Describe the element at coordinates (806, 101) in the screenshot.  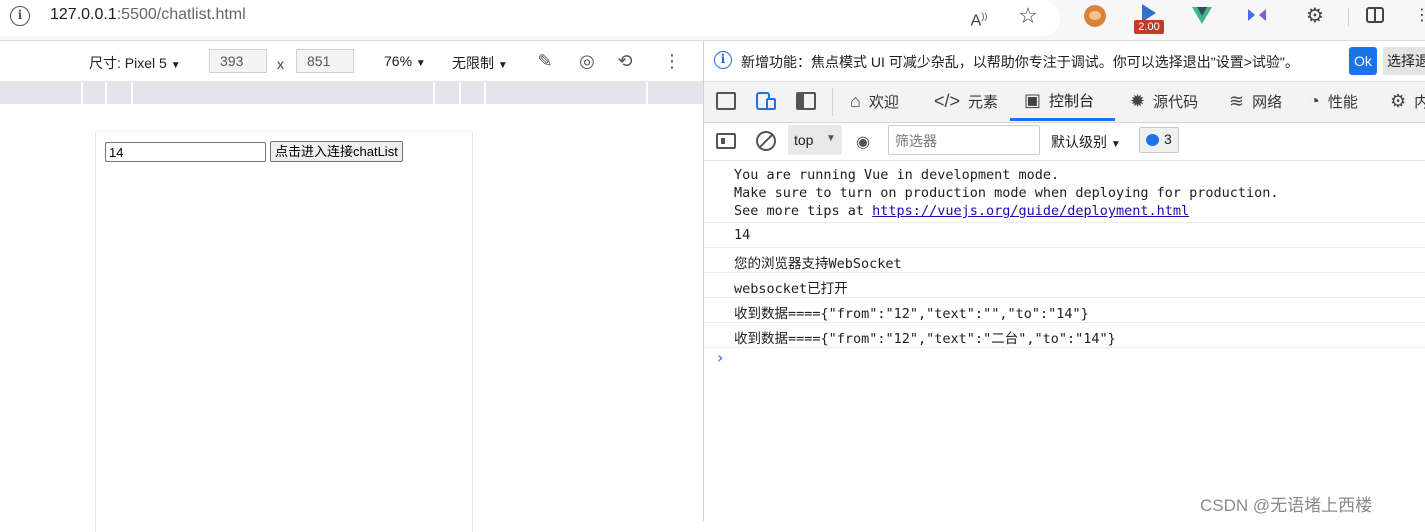
I see `dock-side-icon` at that location.